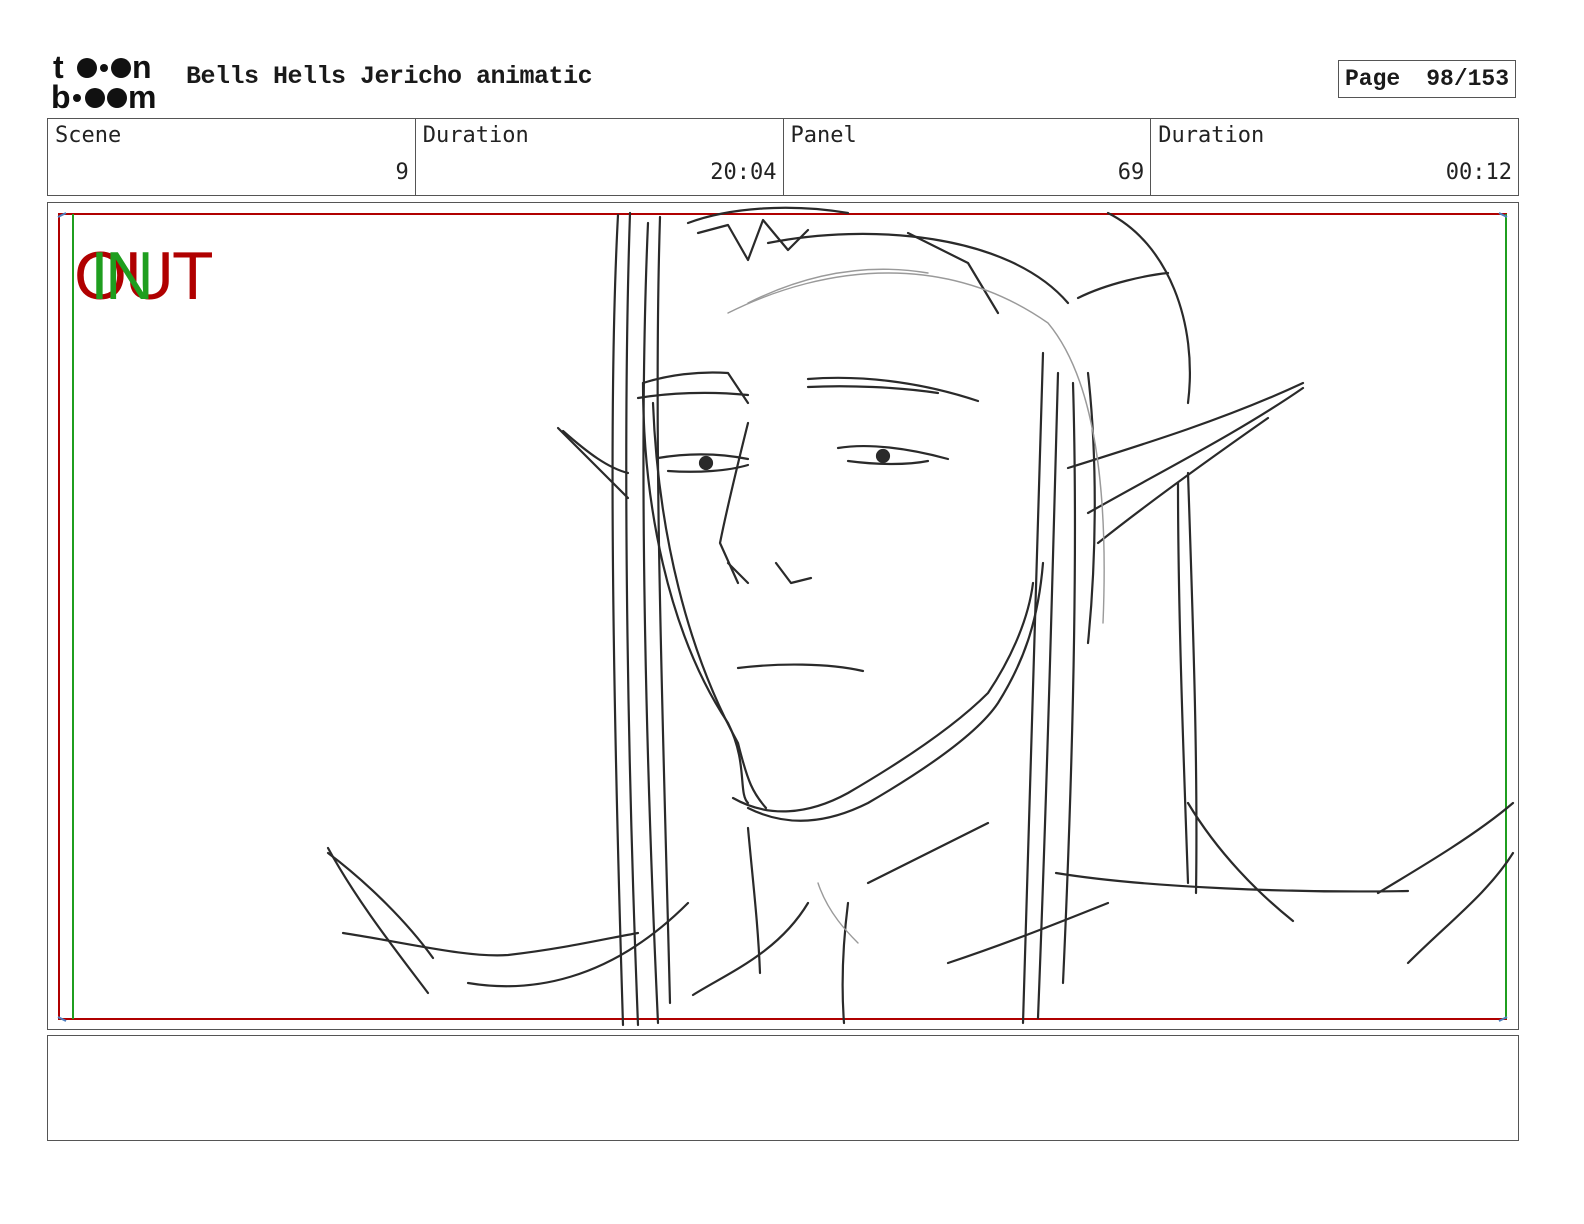  I want to click on in-out-markers: OUT IN, so click(159, 276).